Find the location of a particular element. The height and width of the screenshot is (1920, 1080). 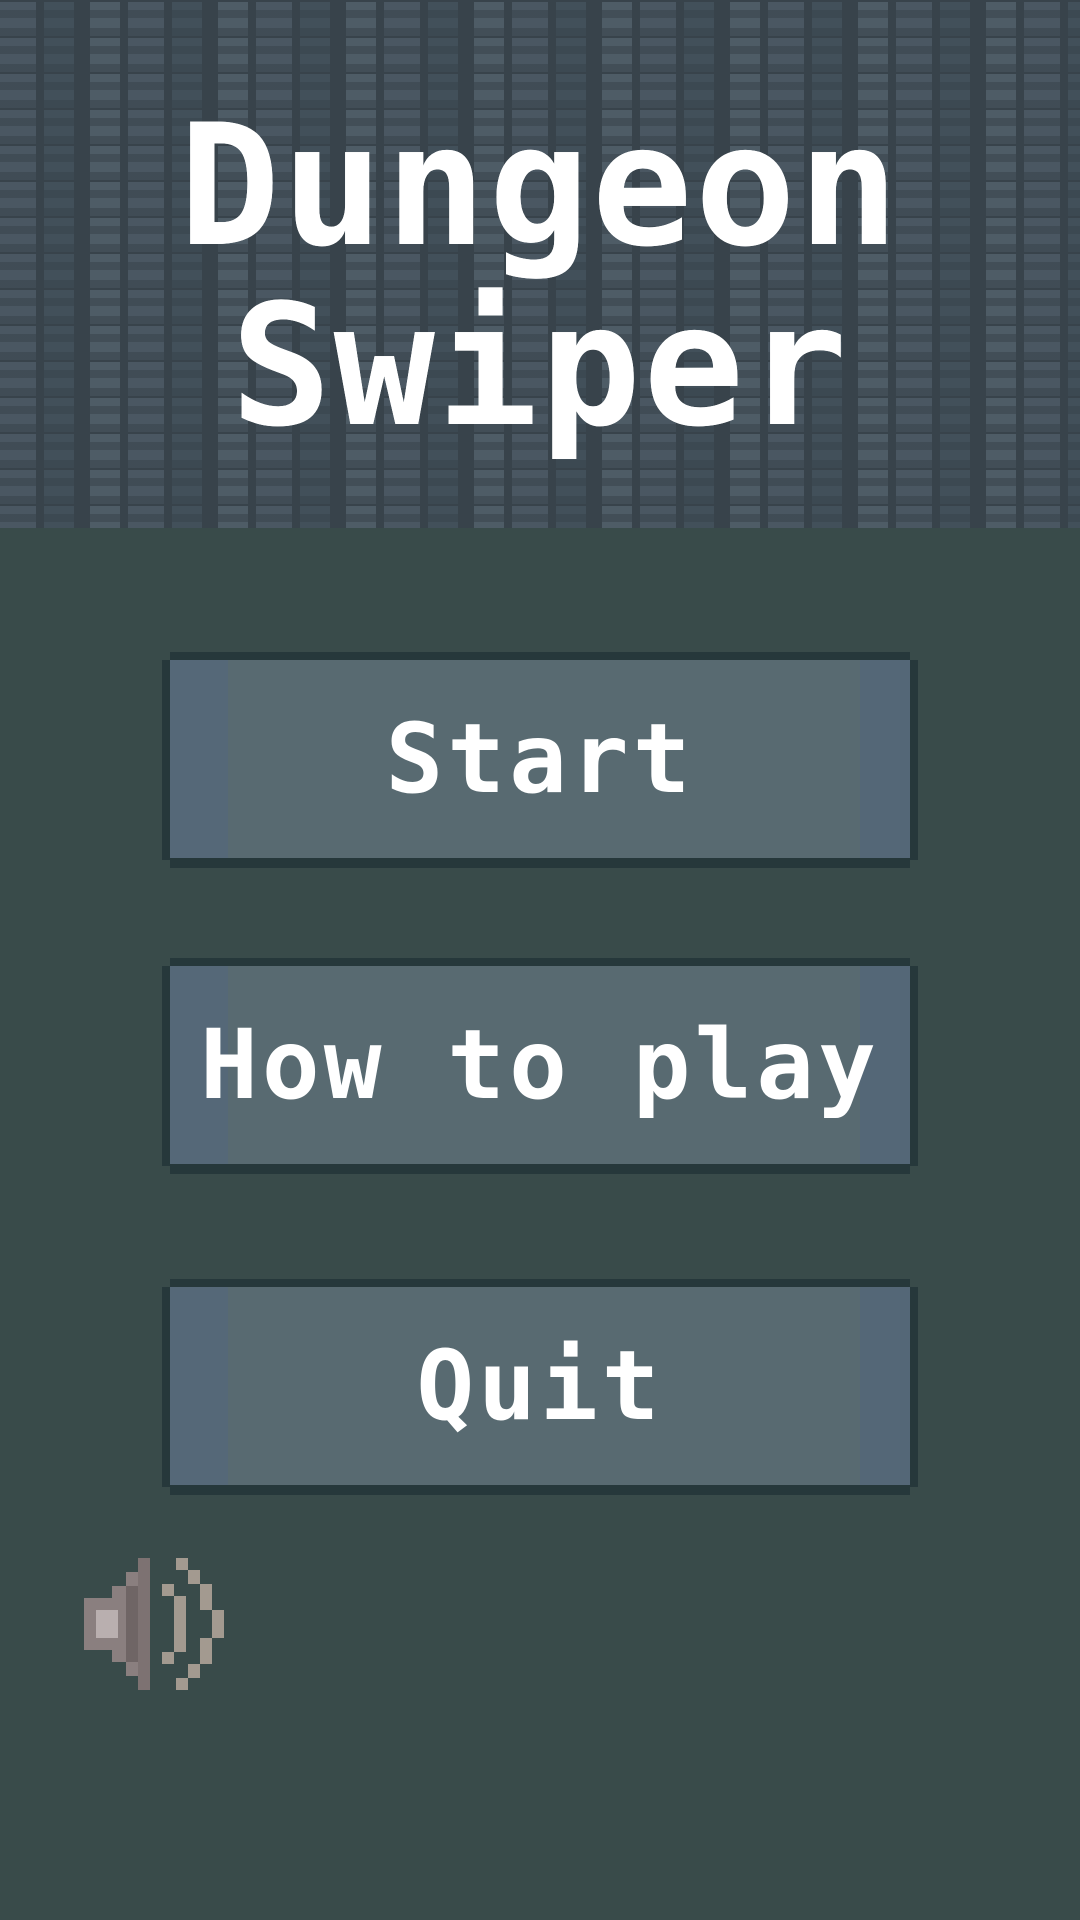

start-button-label: Start is located at coordinates (540, 759).